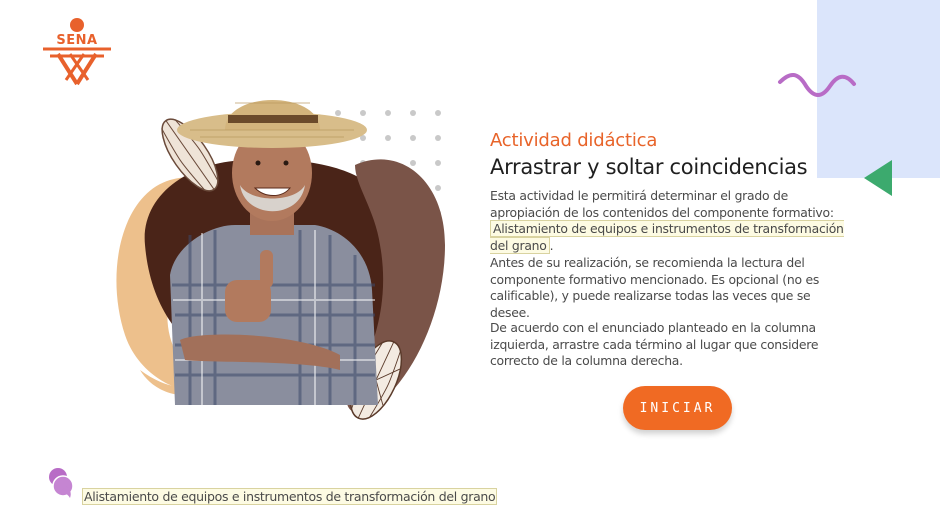 This screenshot has width=940, height=528. What do you see at coordinates (677, 408) in the screenshot?
I see `start-button: INICIAR` at bounding box center [677, 408].